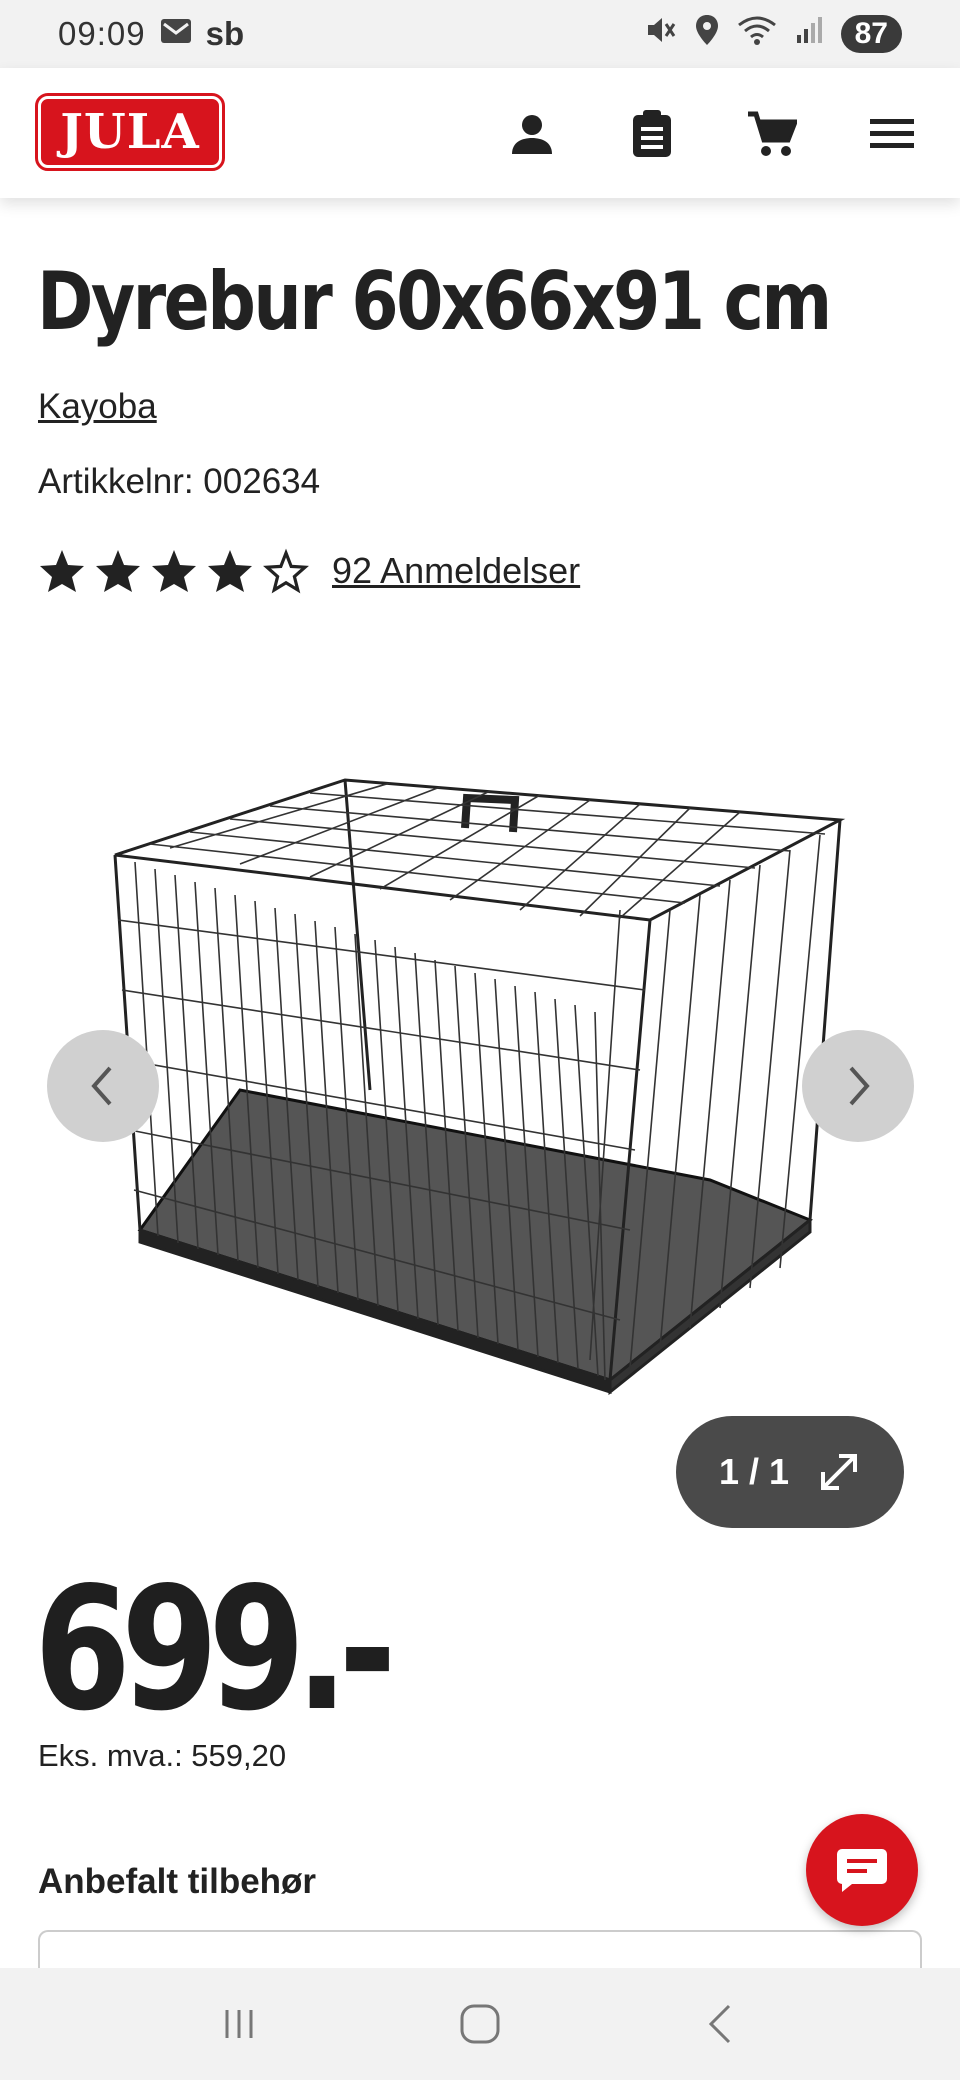  What do you see at coordinates (754, 1471) in the screenshot?
I see `image-counter: 1 / 1` at bounding box center [754, 1471].